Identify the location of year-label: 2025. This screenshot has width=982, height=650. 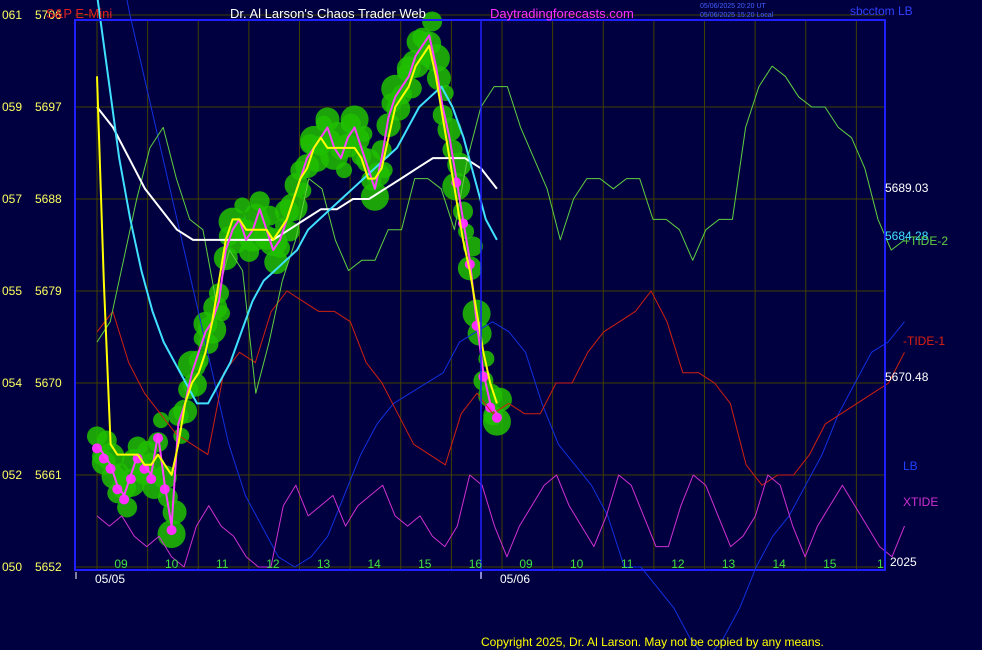
(903, 562).